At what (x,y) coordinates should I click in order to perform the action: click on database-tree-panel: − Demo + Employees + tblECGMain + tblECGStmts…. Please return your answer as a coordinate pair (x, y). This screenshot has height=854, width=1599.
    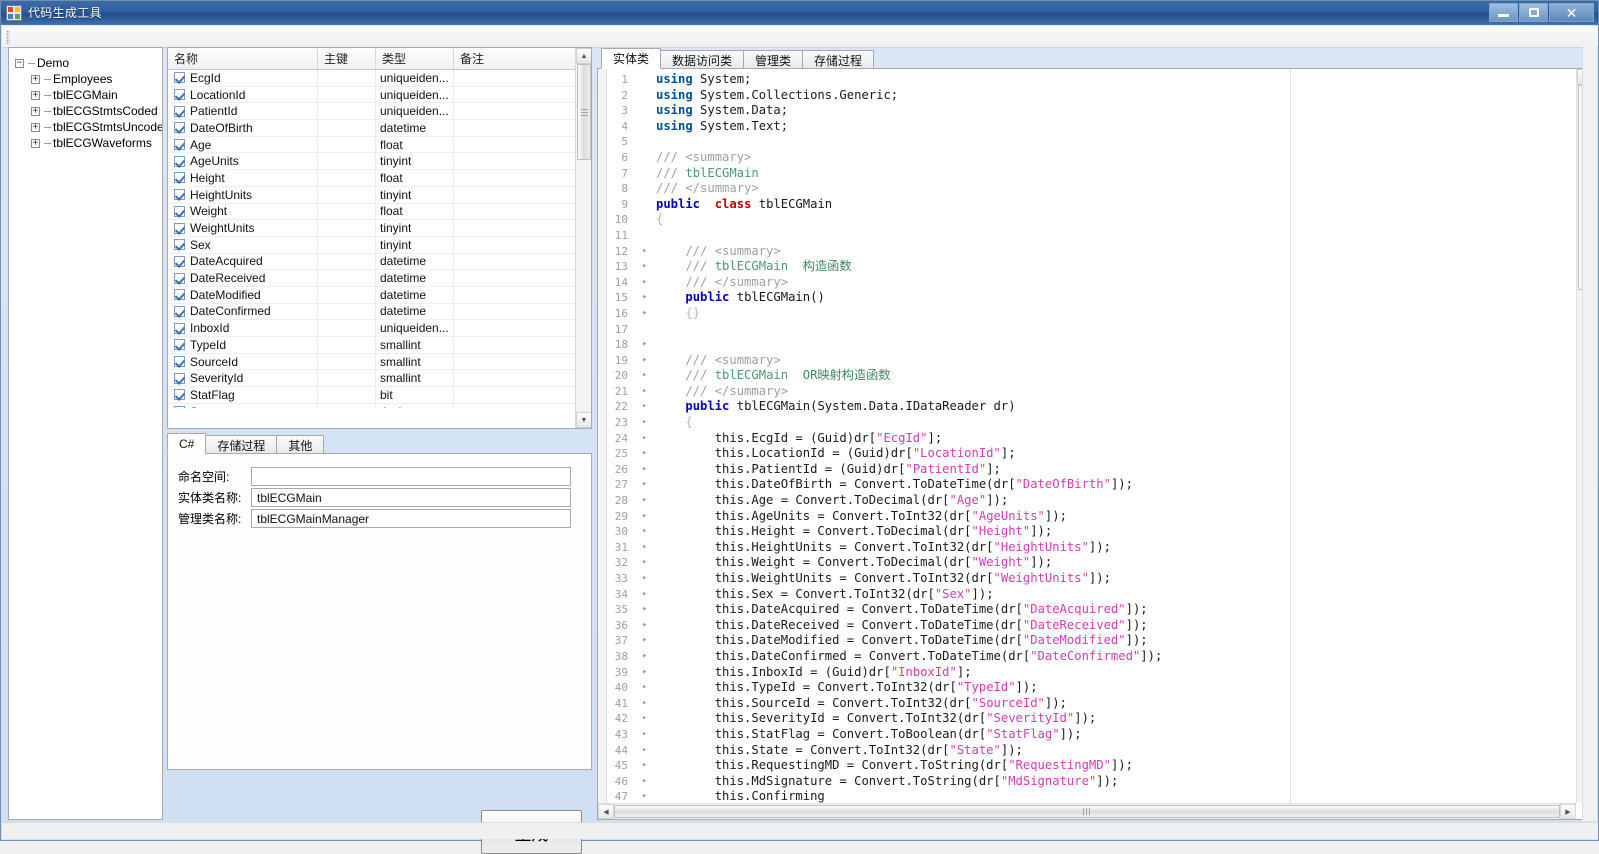
    Looking at the image, I should click on (85, 433).